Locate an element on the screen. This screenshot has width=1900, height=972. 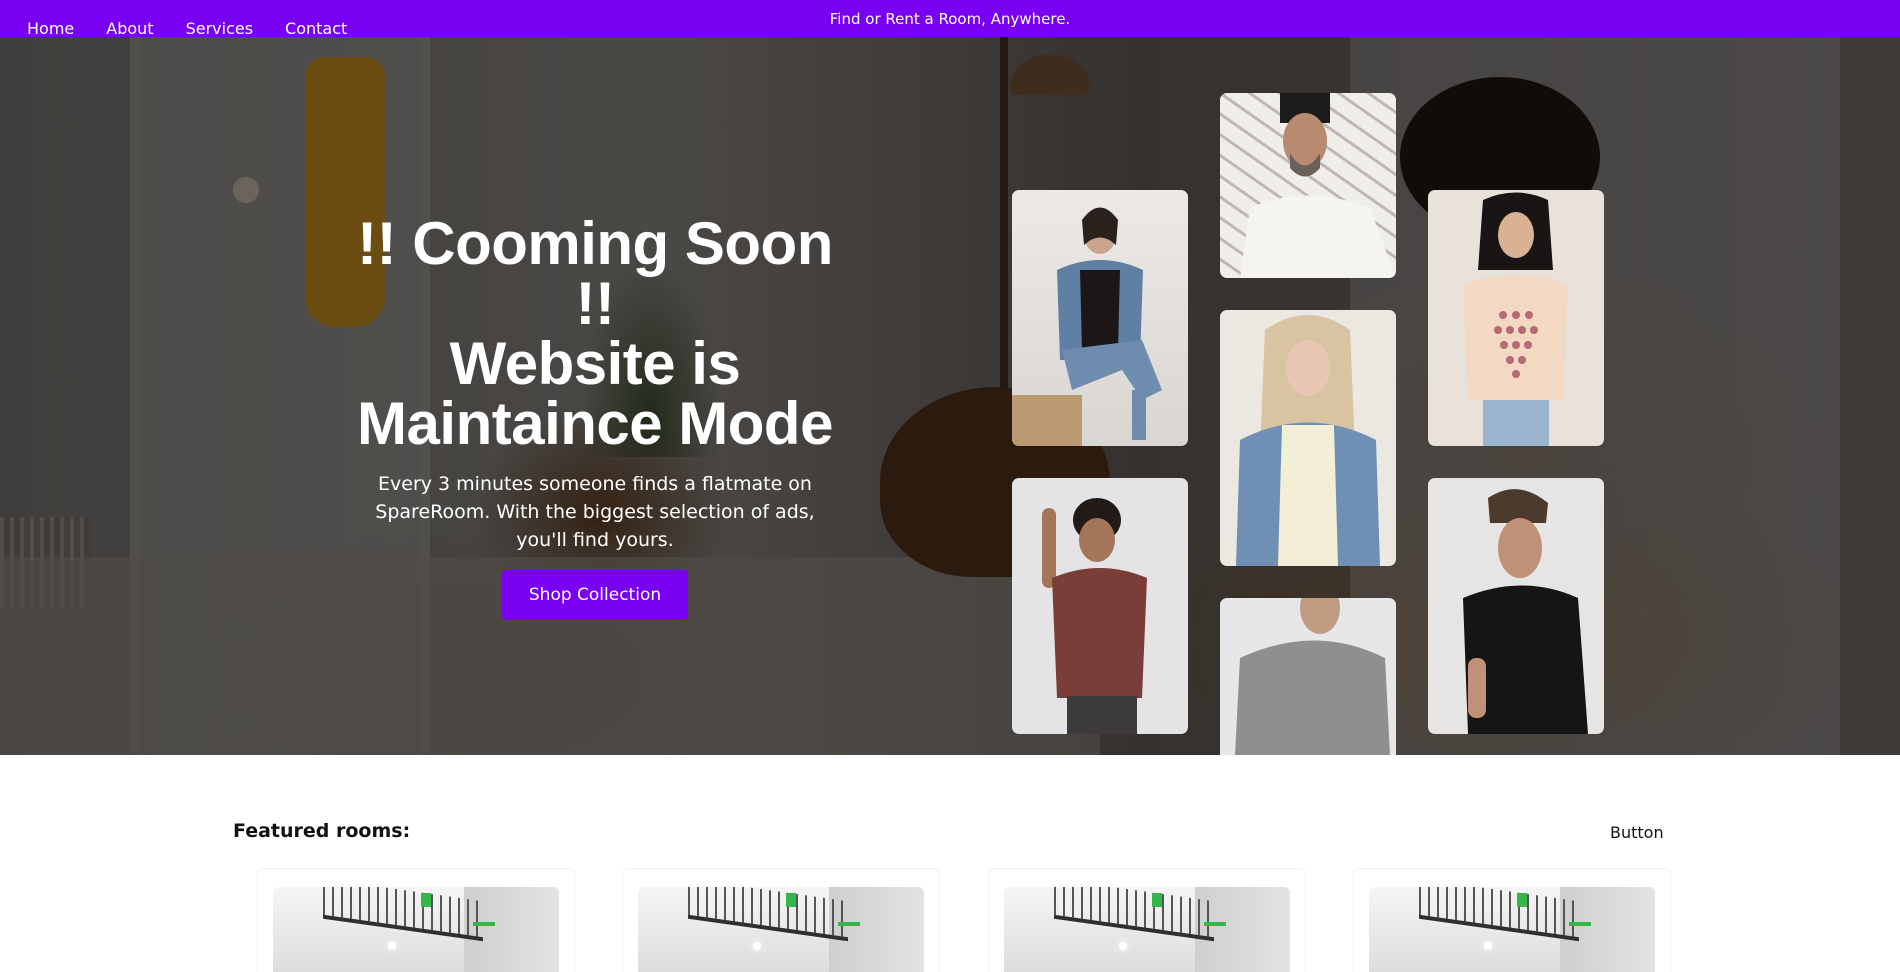
nav-home: Home is located at coordinates (50, 28).